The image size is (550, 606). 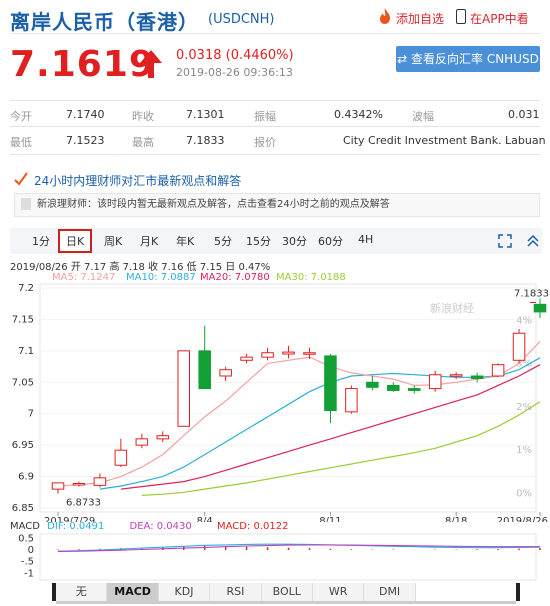 I want to click on indicator-tab-6: DMI, so click(x=390, y=592).